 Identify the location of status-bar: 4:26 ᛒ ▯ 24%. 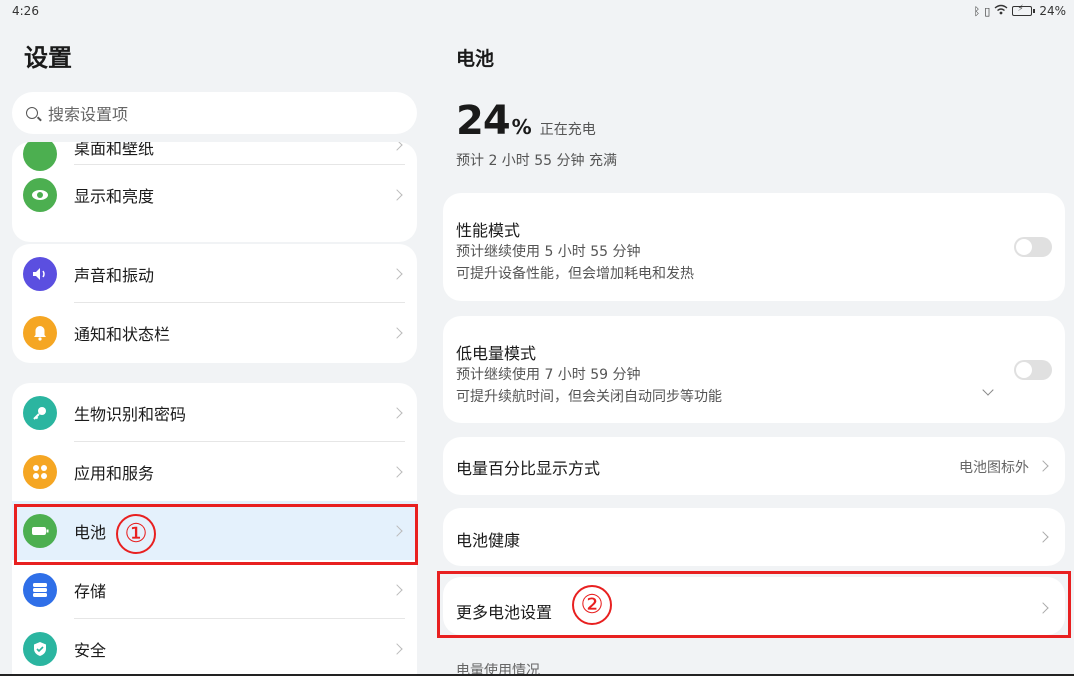
(537, 12).